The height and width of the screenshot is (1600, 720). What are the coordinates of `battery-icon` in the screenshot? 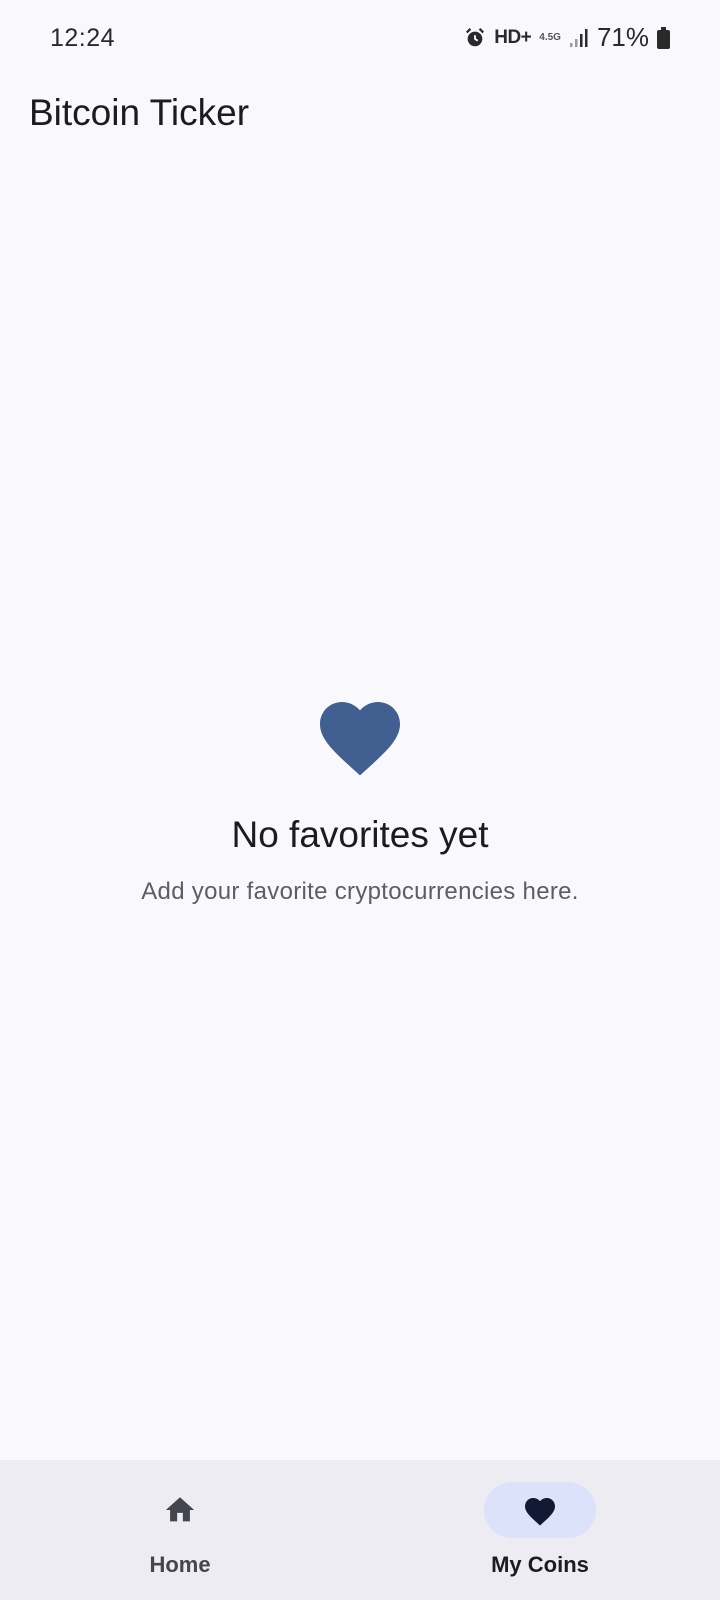 It's located at (663, 37).